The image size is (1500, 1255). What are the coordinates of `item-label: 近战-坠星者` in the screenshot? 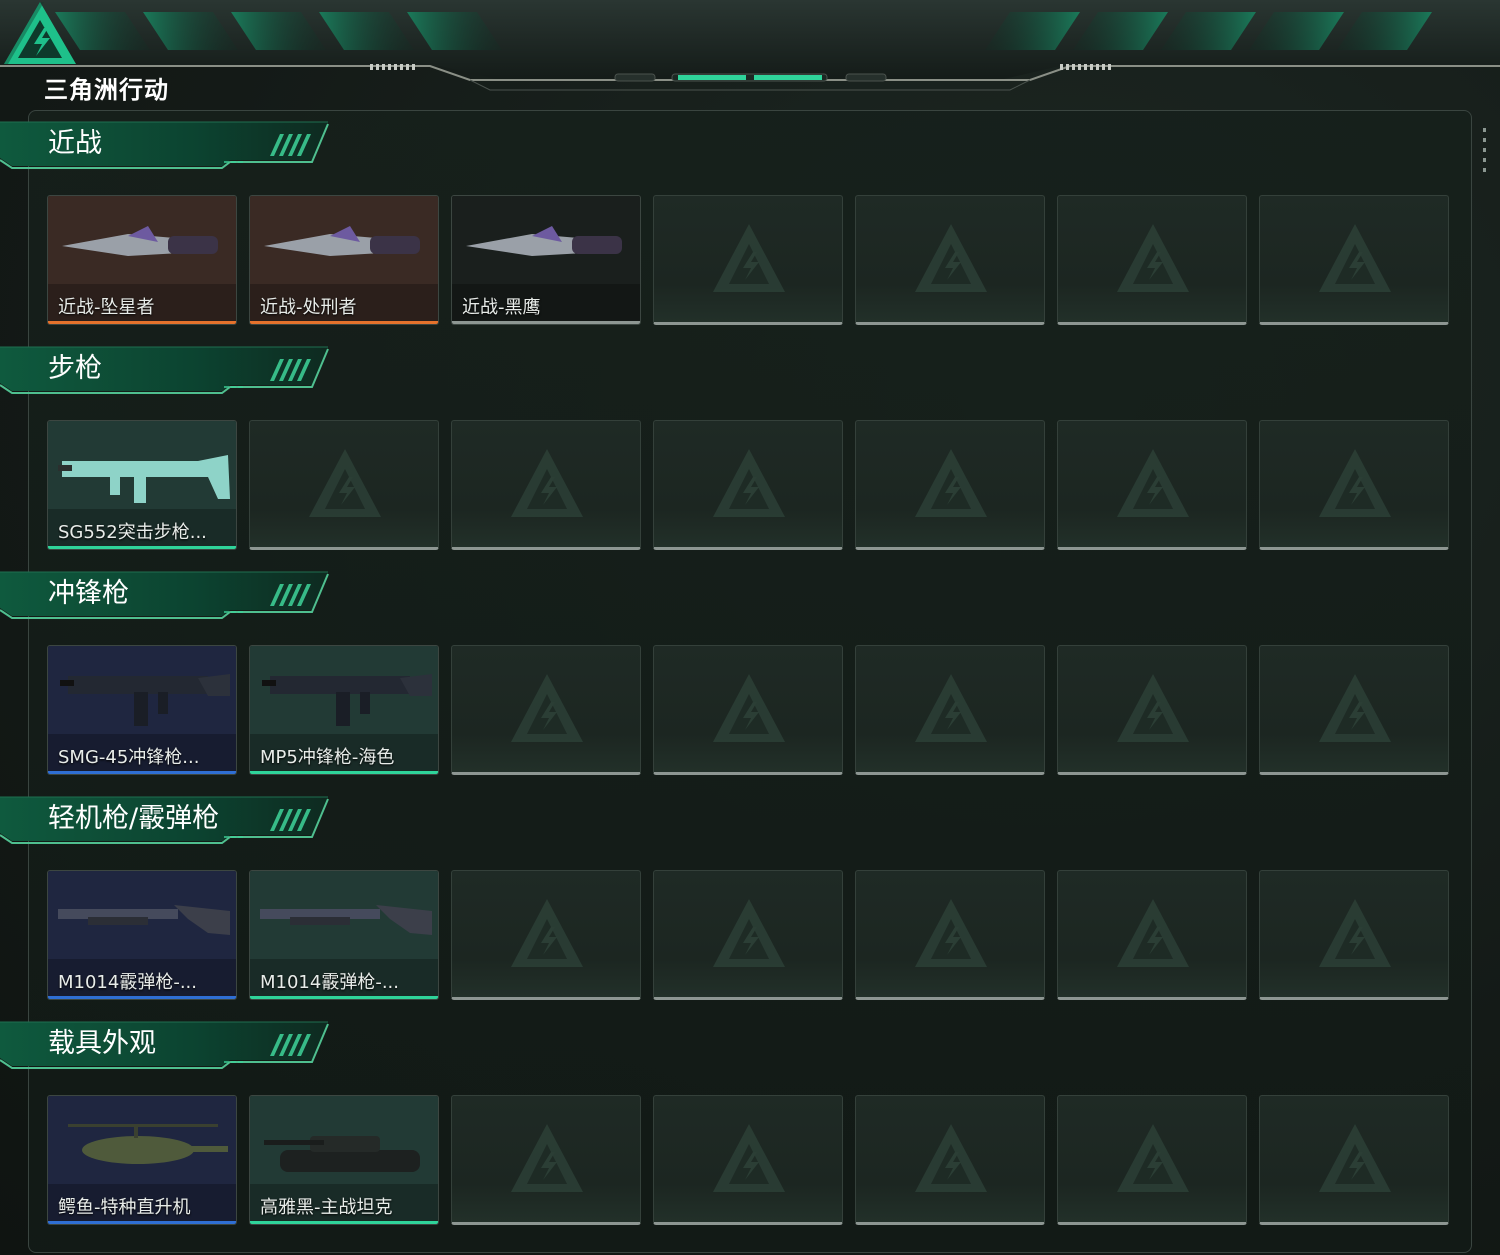 It's located at (106, 307).